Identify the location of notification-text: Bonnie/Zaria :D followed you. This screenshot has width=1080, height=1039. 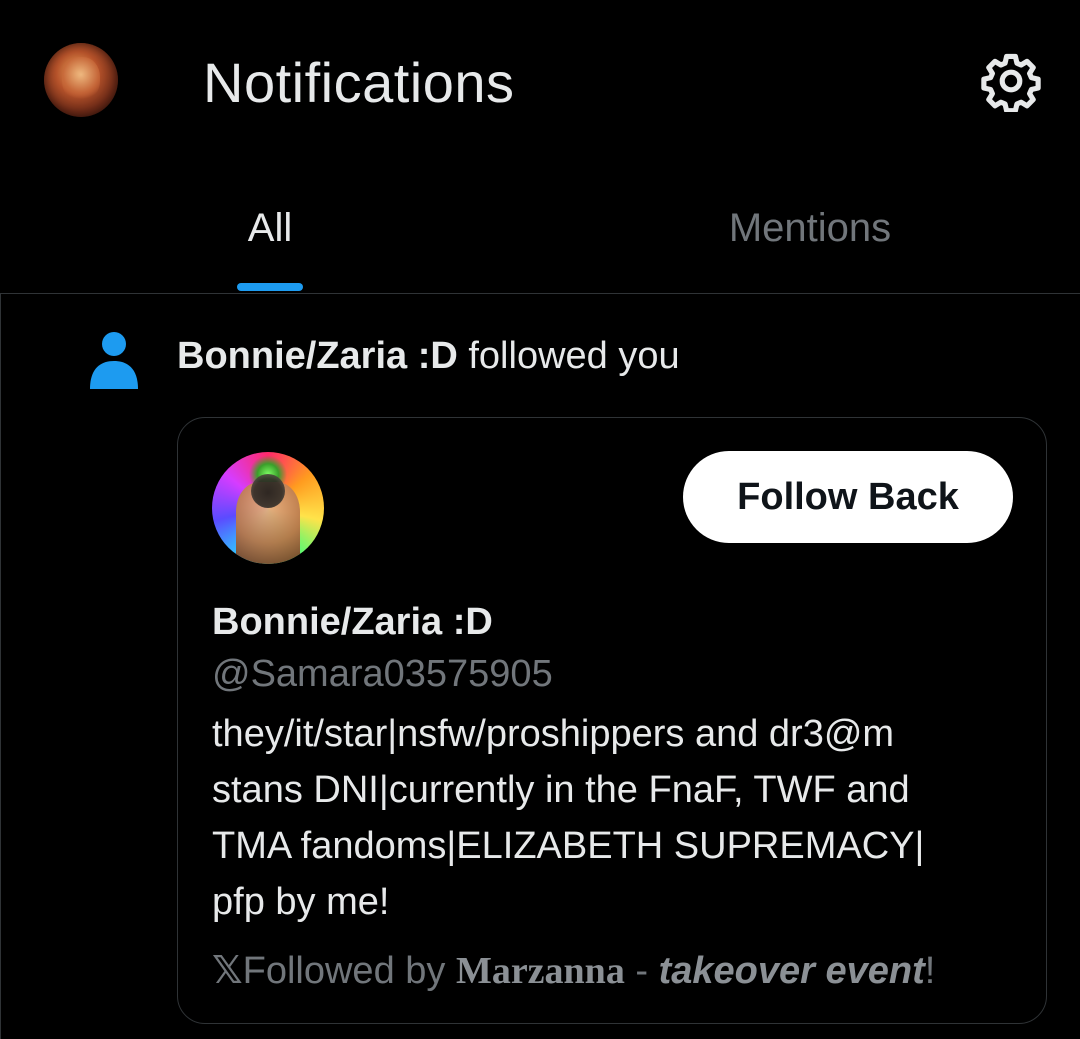
(428, 356).